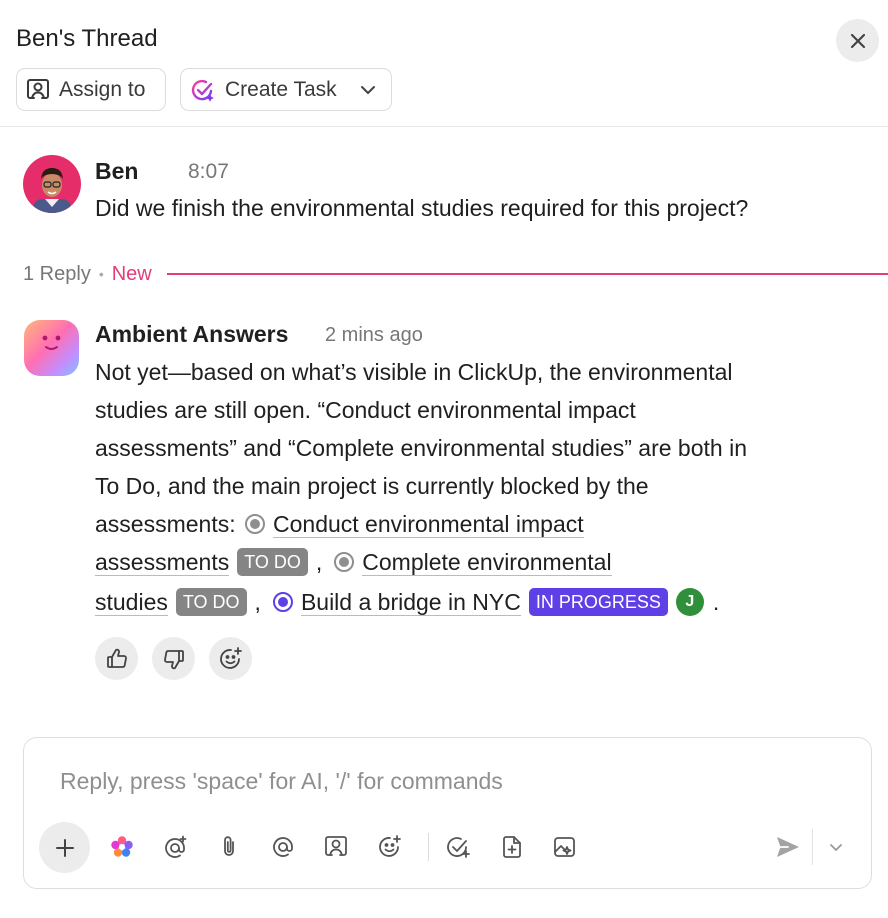 Image resolution: width=888 pixels, height=918 pixels. I want to click on ai-assist-button, so click(176, 847).